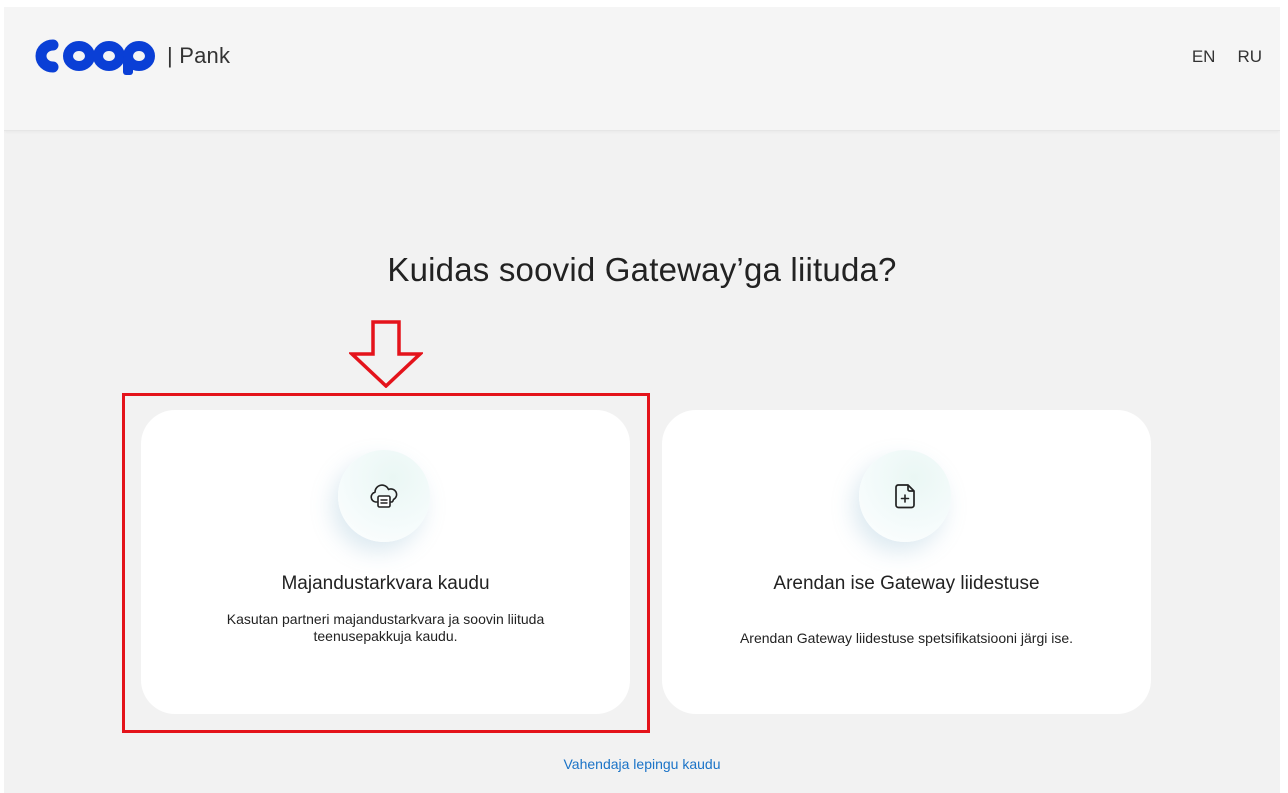 Image resolution: width=1288 pixels, height=793 pixels. Describe the element at coordinates (1227, 57) in the screenshot. I see `language-switcher: EN RU` at that location.